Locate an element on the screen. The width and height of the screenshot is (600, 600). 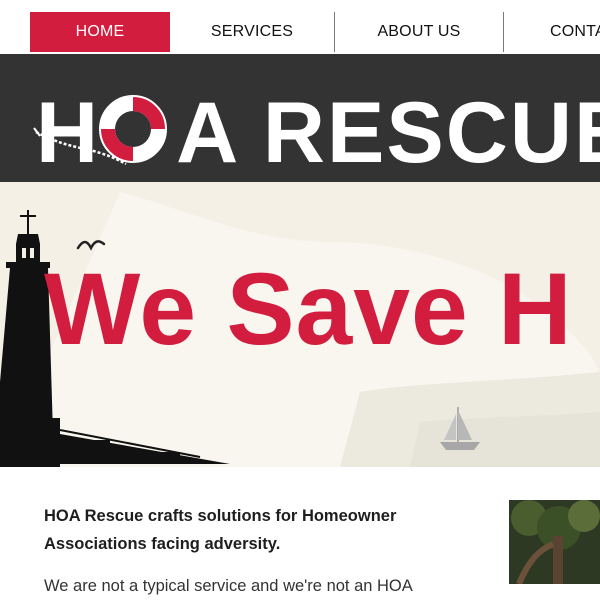
top-navigation: HOME SERVICES ABOUT US CONTA is located at coordinates (300, 26).